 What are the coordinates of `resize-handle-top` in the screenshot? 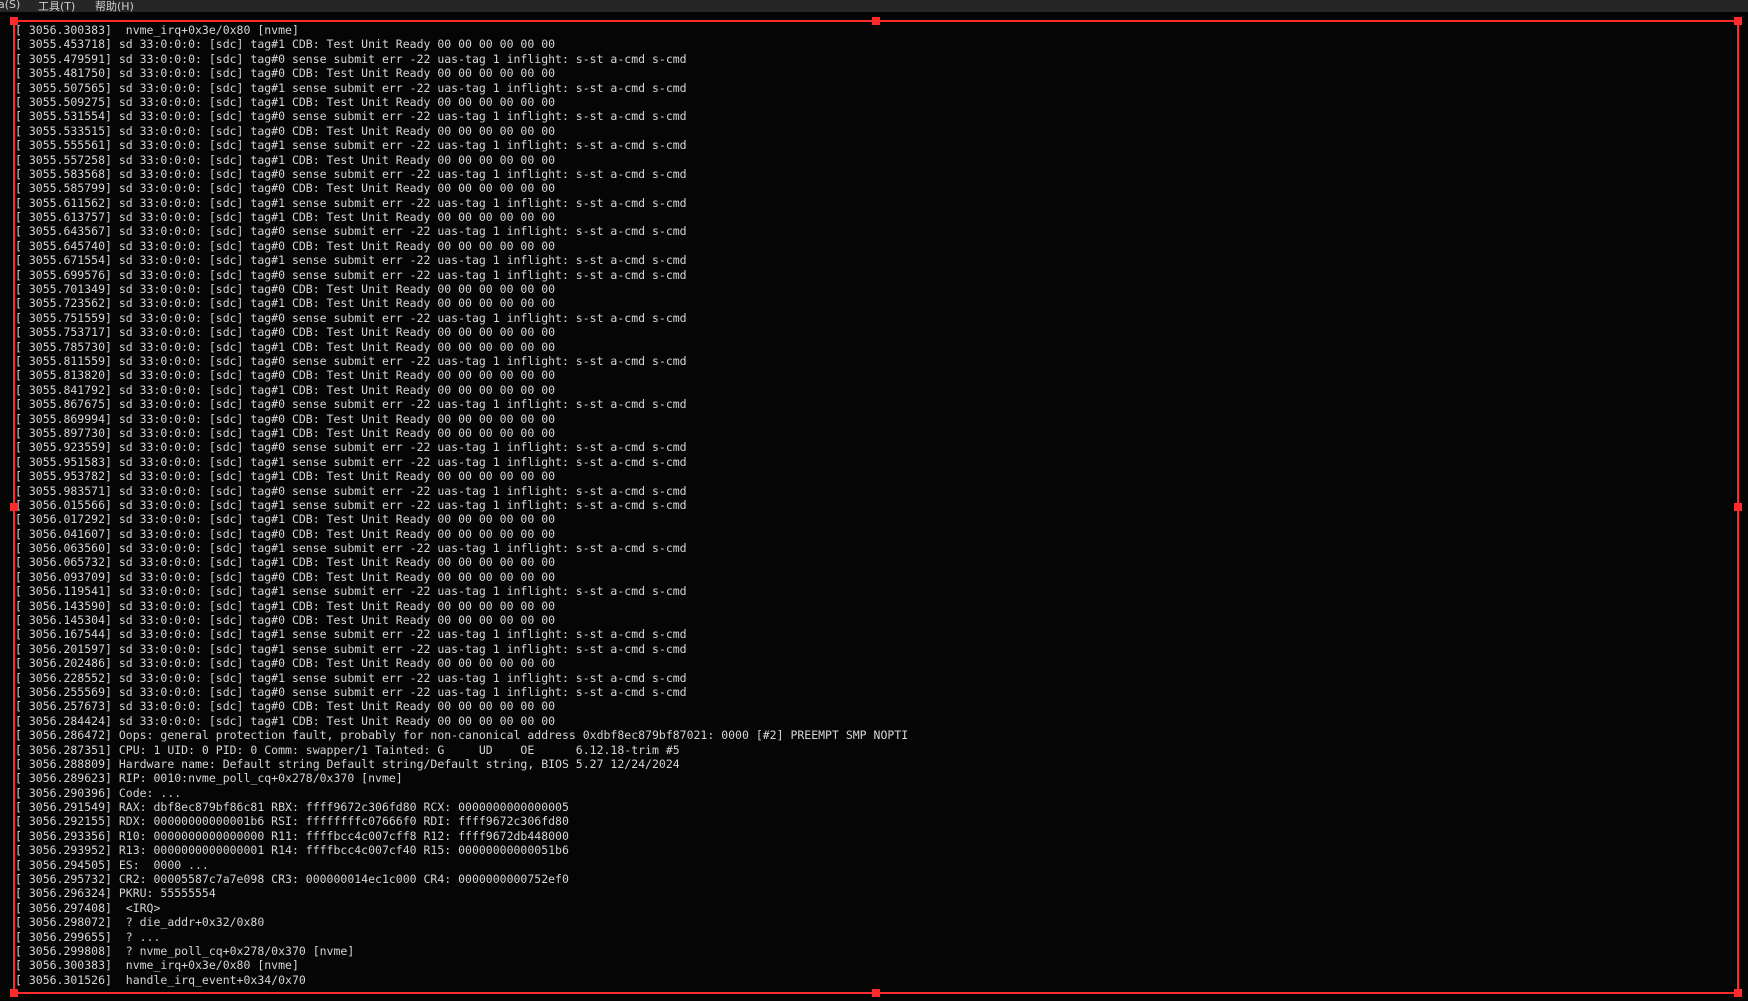 It's located at (876, 21).